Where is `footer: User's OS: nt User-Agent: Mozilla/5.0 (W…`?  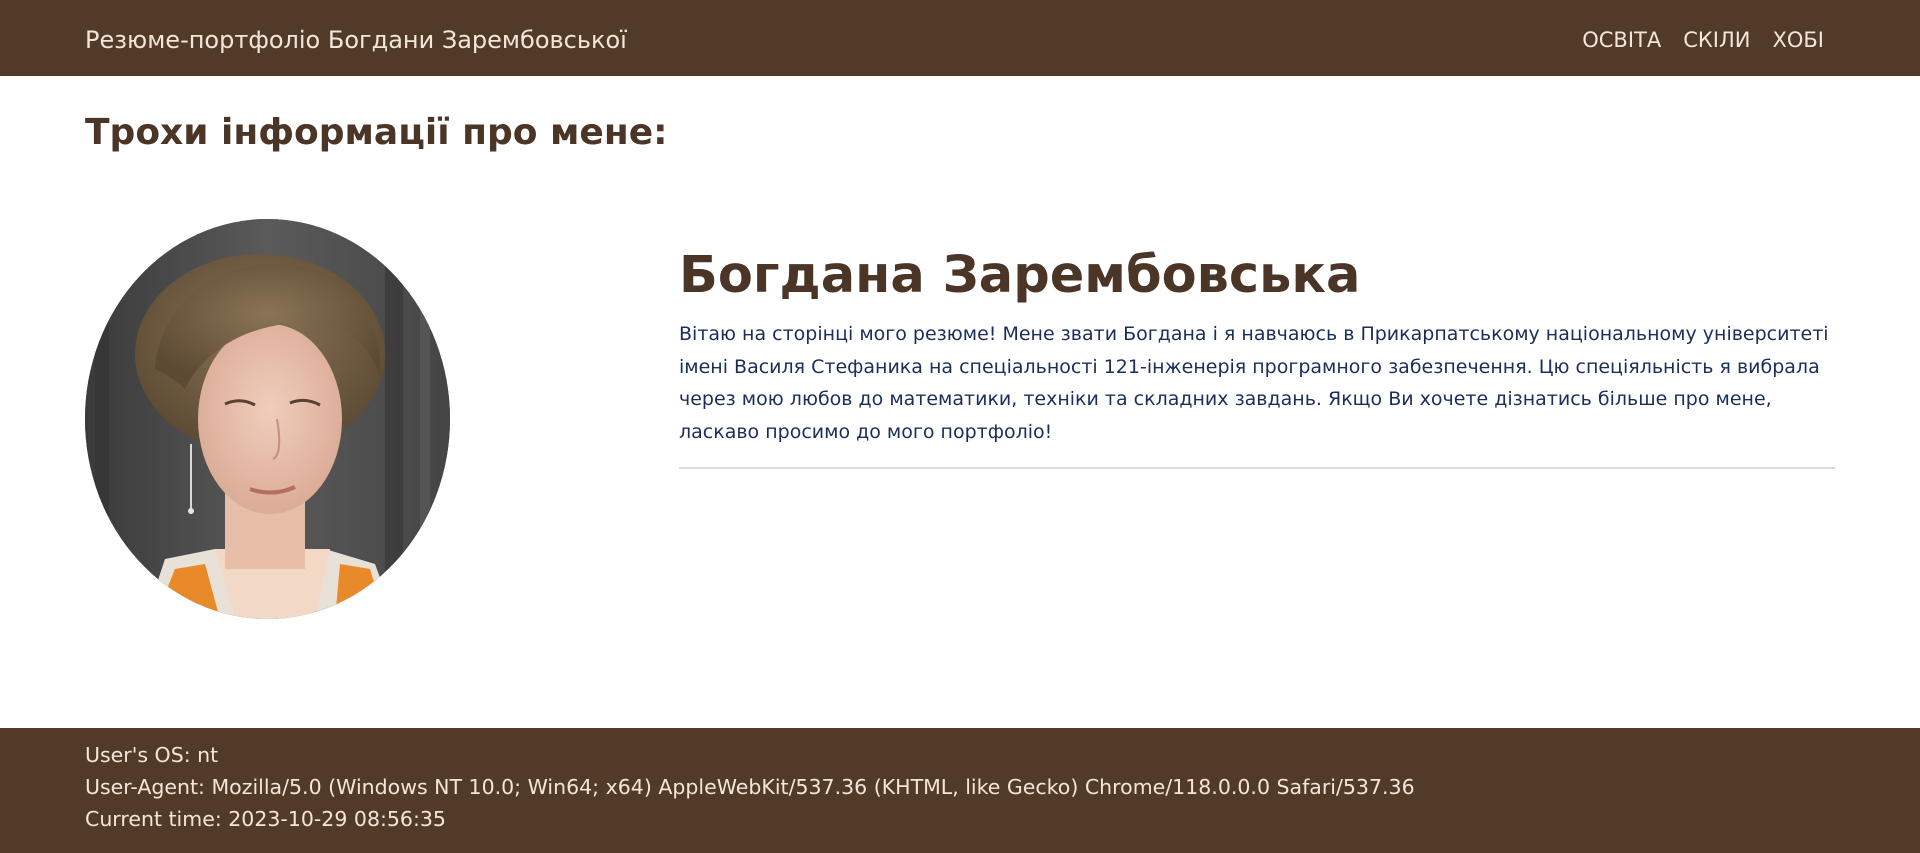 footer: User's OS: nt User-Agent: Mozilla/5.0 (W… is located at coordinates (960, 790).